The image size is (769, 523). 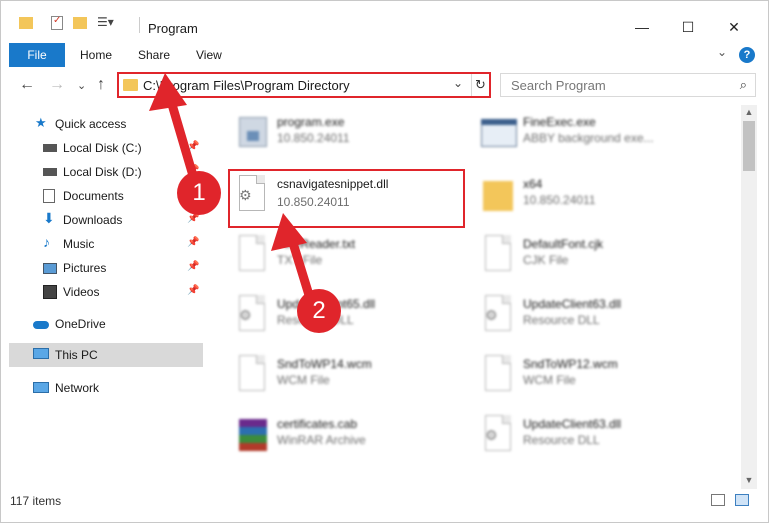 I want to click on download-icon: ⬇, so click(x=49, y=218).